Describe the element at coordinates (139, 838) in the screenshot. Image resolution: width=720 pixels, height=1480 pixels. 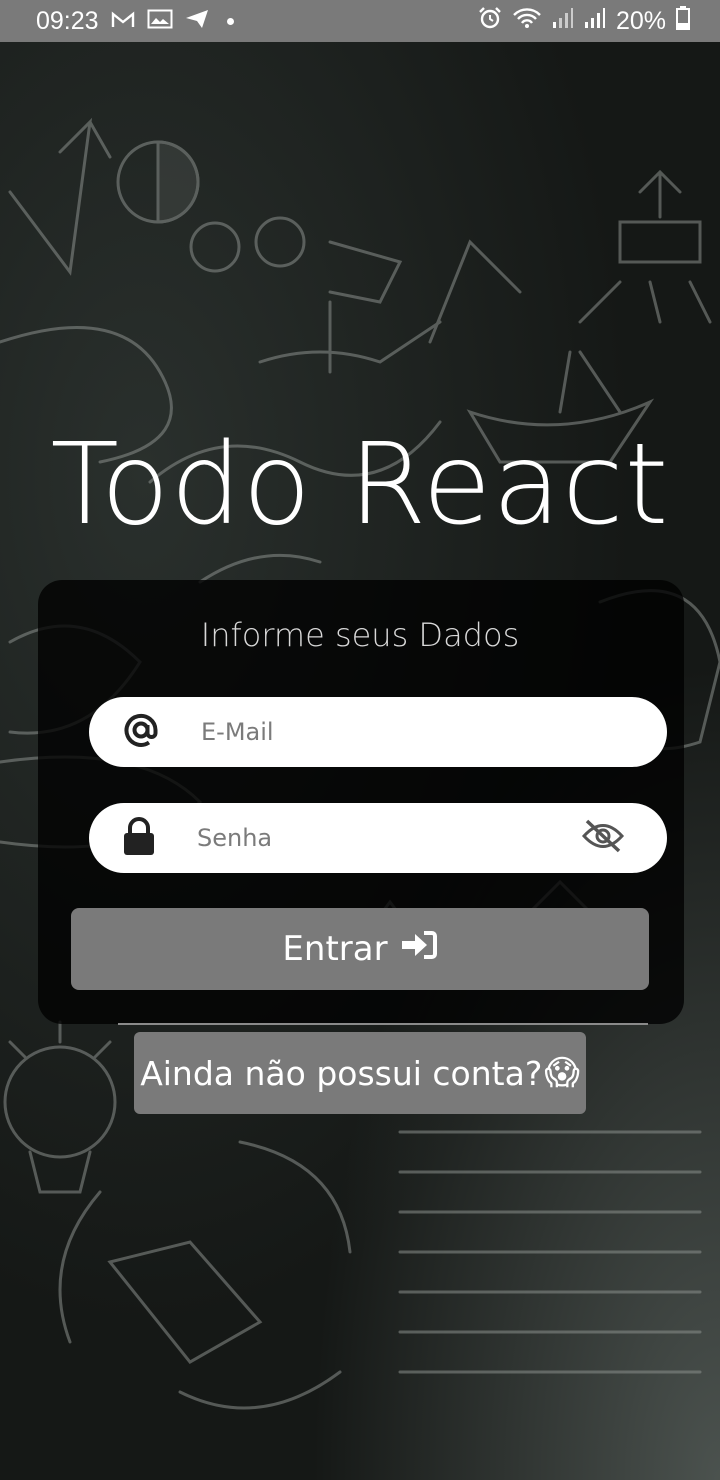
I see `lock-icon` at that location.